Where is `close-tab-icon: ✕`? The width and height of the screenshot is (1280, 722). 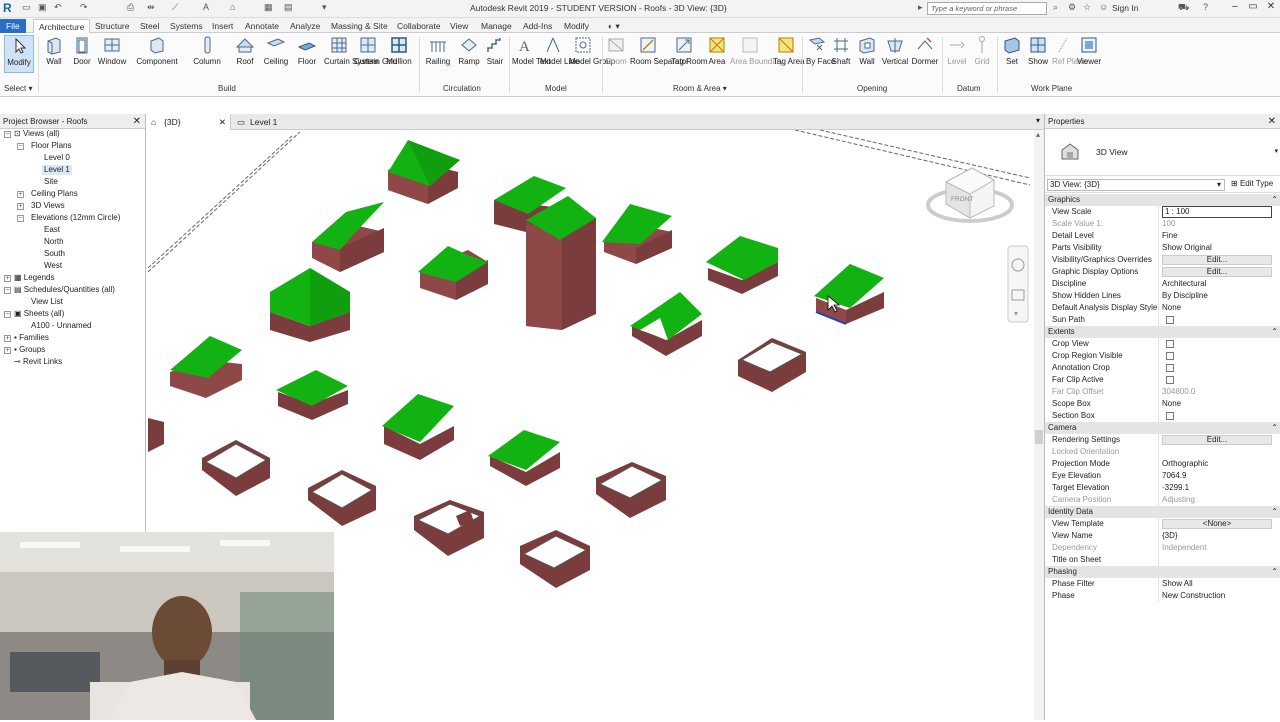
close-tab-icon: ✕ is located at coordinates (222, 122).